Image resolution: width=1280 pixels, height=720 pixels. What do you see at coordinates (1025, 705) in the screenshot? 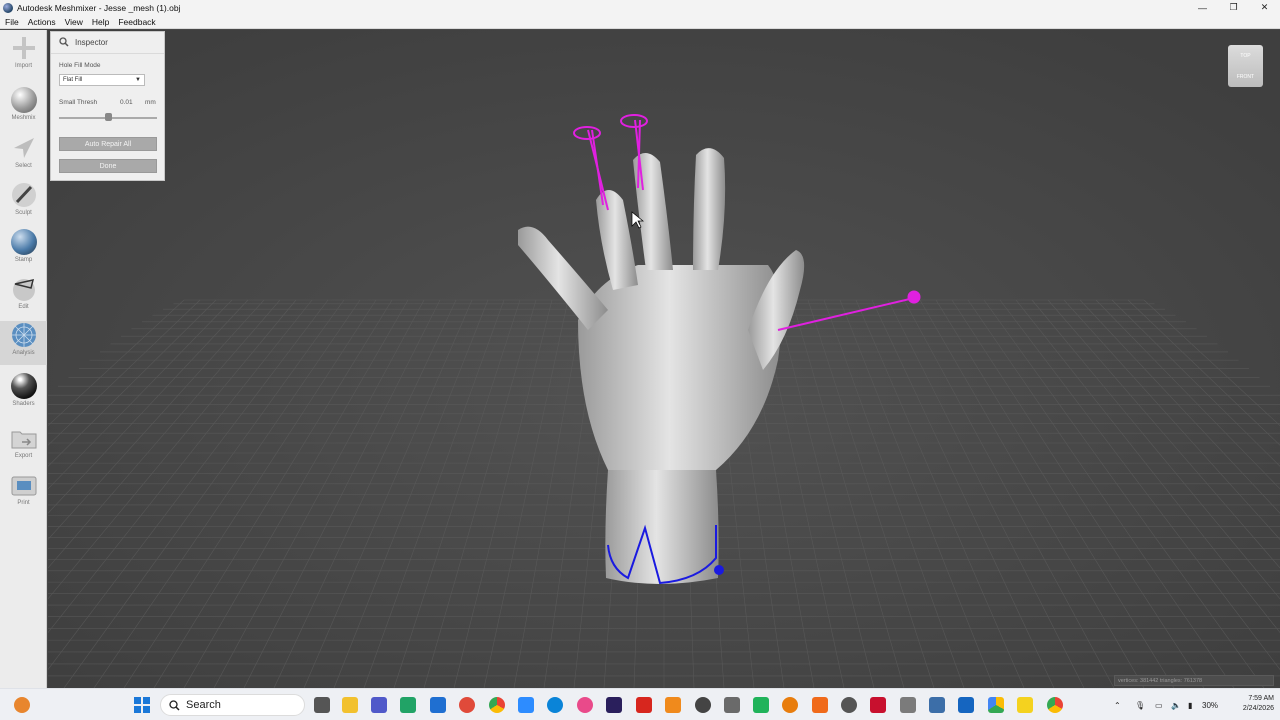
I see `sticky-notes-icon` at bounding box center [1025, 705].